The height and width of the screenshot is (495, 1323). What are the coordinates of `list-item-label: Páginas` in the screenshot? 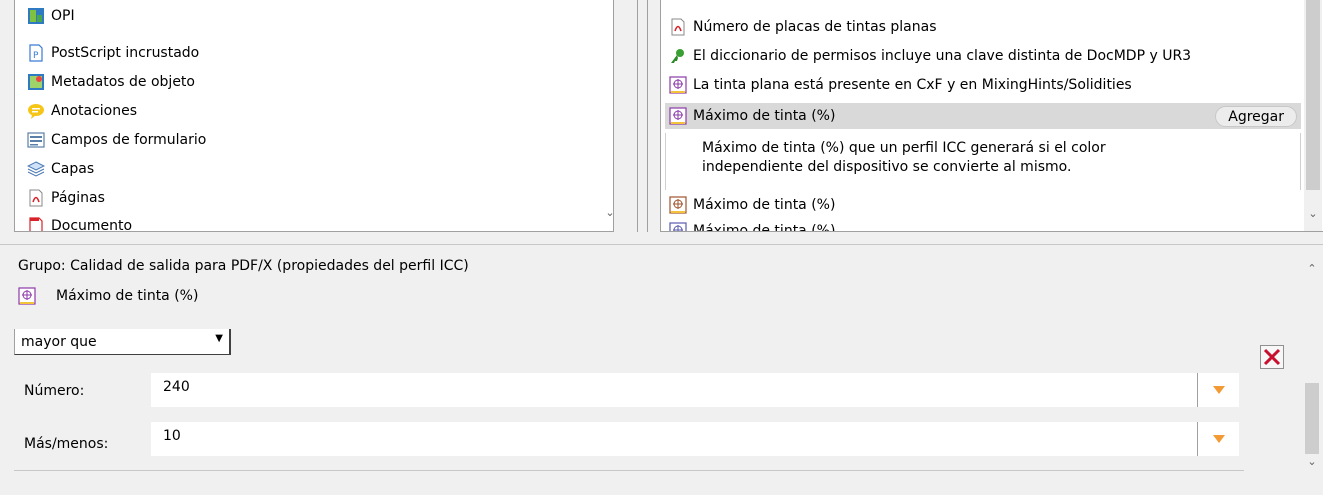 It's located at (78, 198).